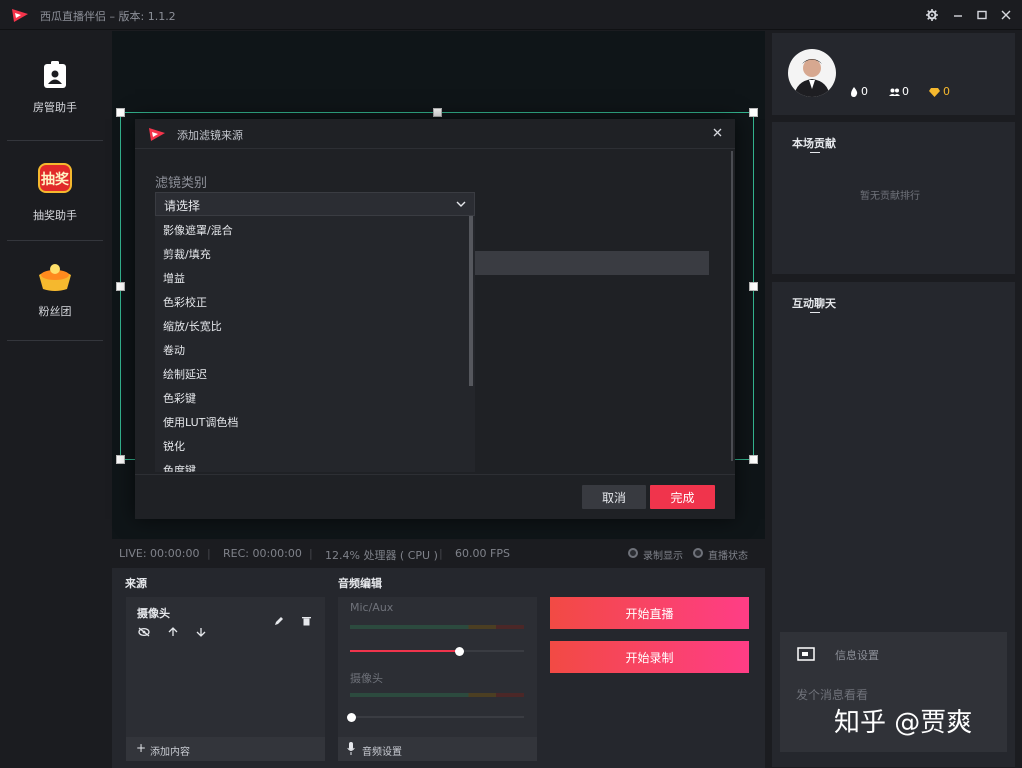  I want to click on flame-icon, so click(854, 92).